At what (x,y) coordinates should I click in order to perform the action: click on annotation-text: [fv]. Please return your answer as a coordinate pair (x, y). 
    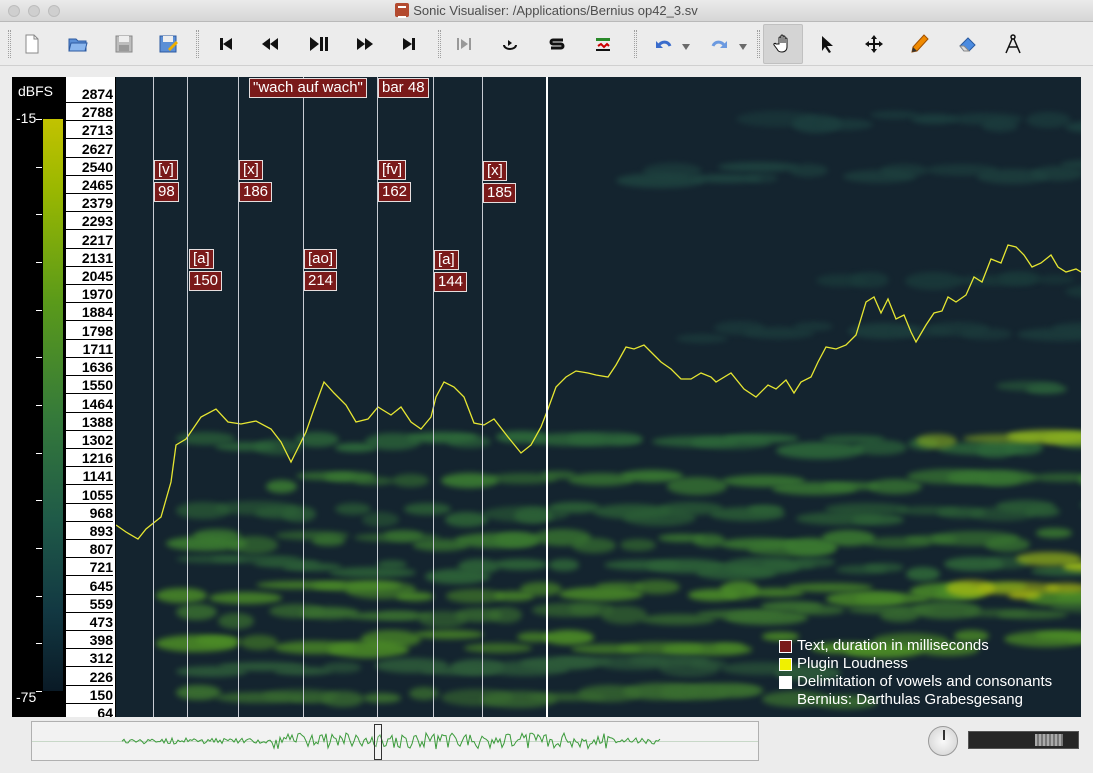
    Looking at the image, I should click on (392, 170).